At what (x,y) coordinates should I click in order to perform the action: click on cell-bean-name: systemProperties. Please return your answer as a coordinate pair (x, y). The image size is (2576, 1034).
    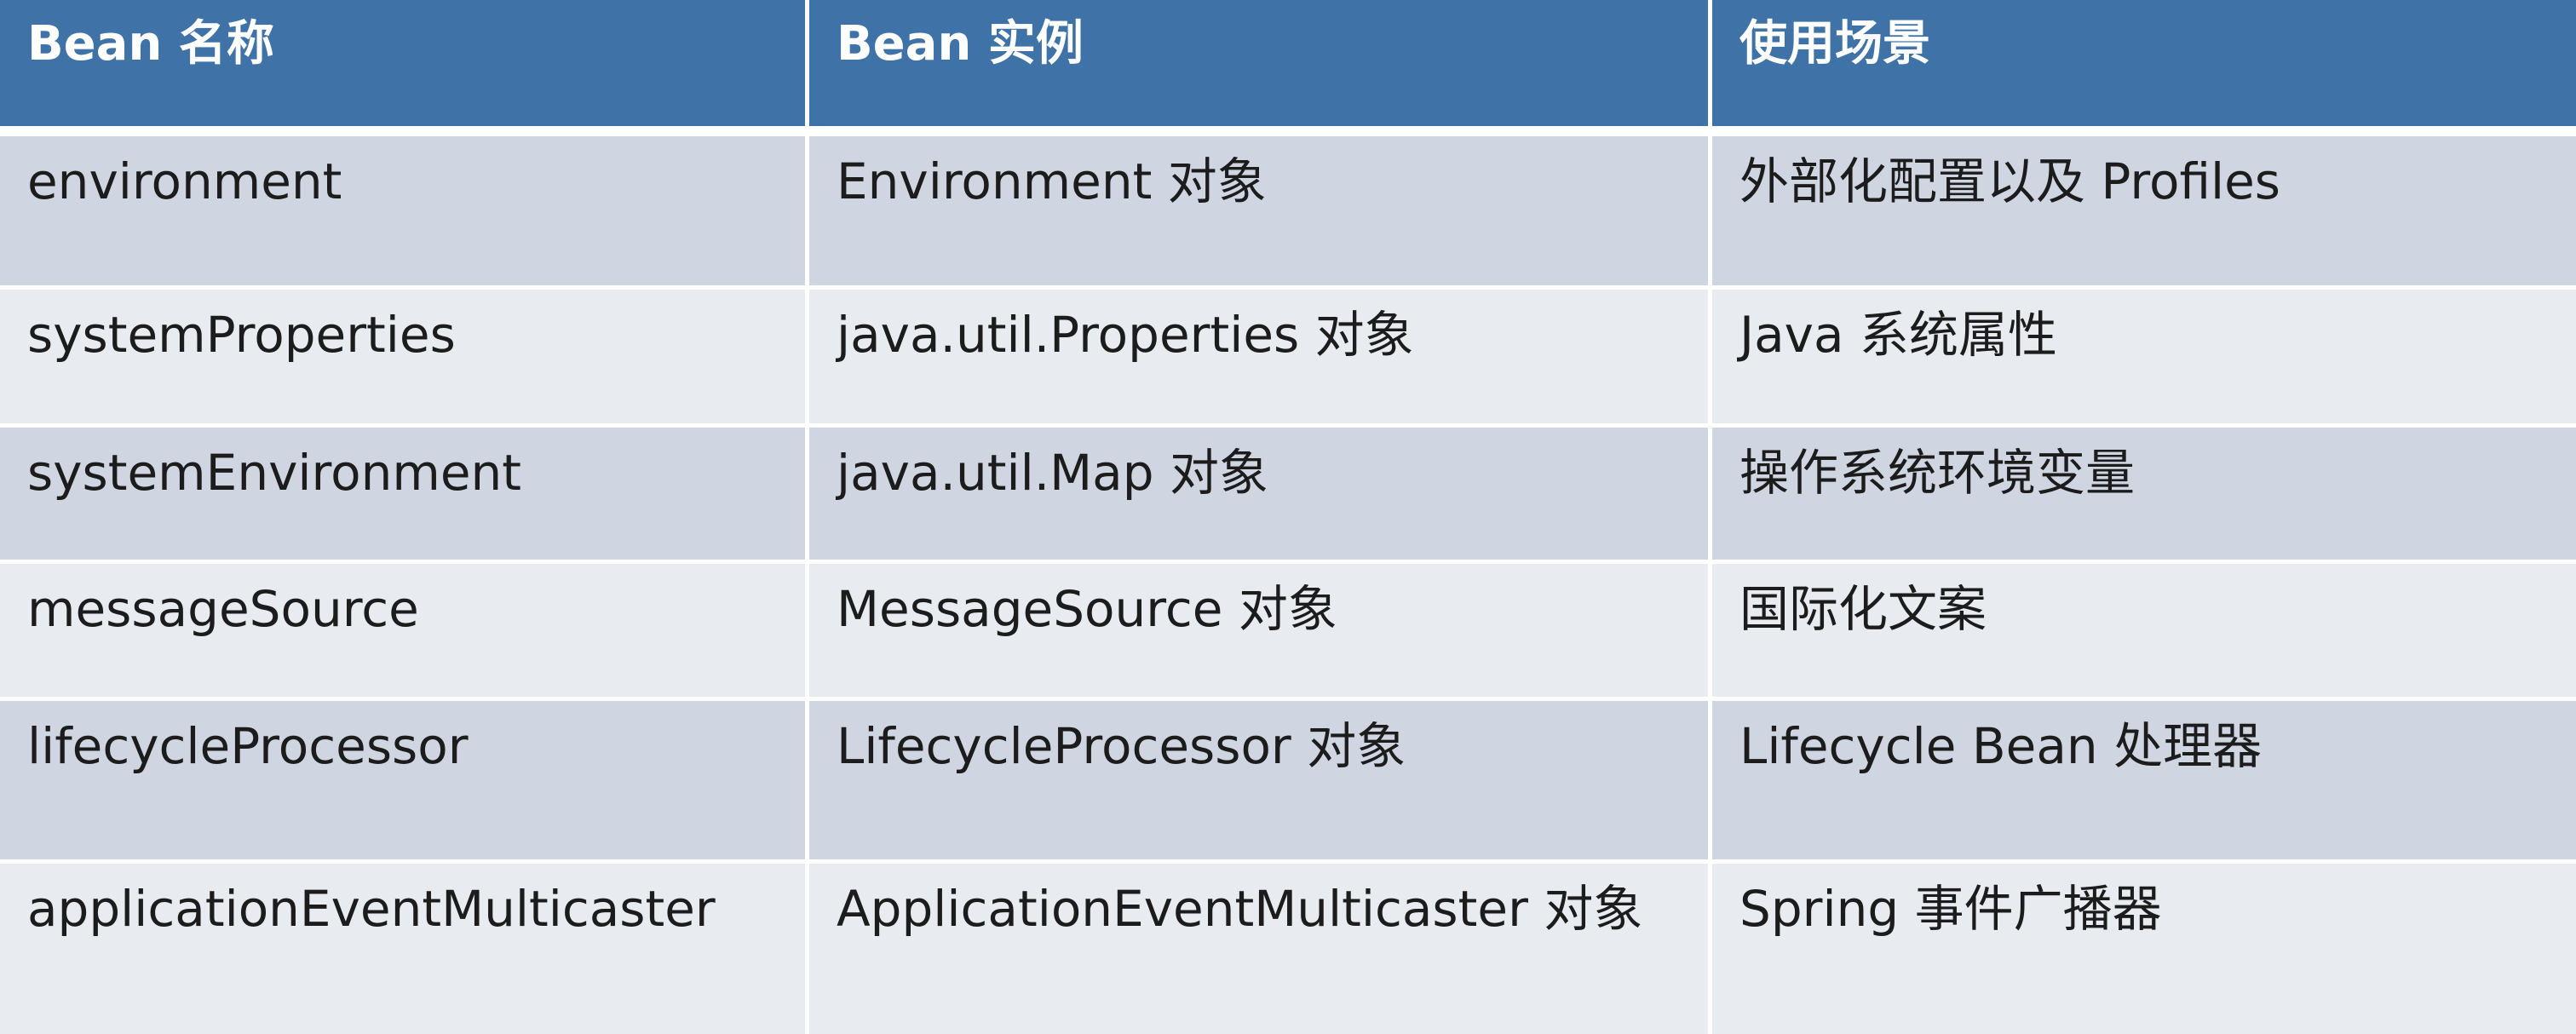
    Looking at the image, I should click on (405, 358).